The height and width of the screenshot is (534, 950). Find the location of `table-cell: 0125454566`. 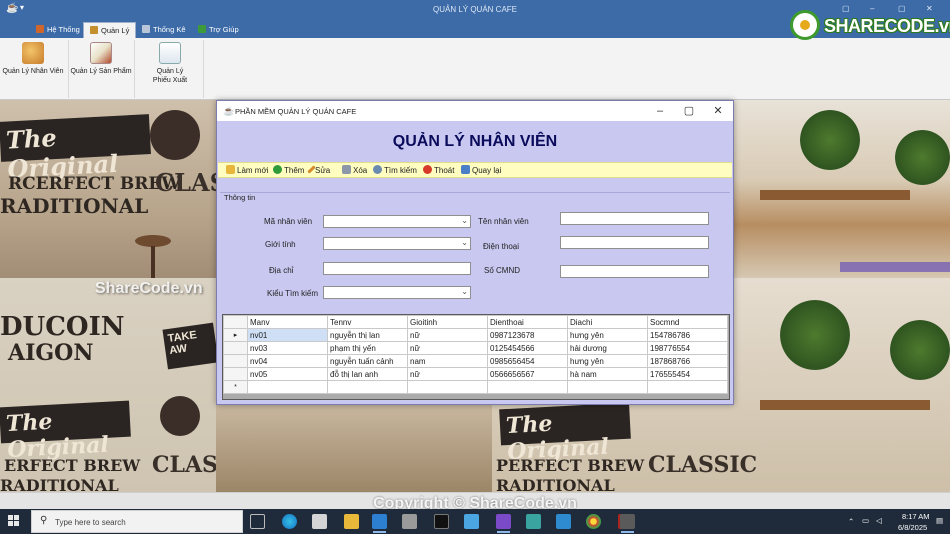

table-cell: 0125454566 is located at coordinates (527, 348).